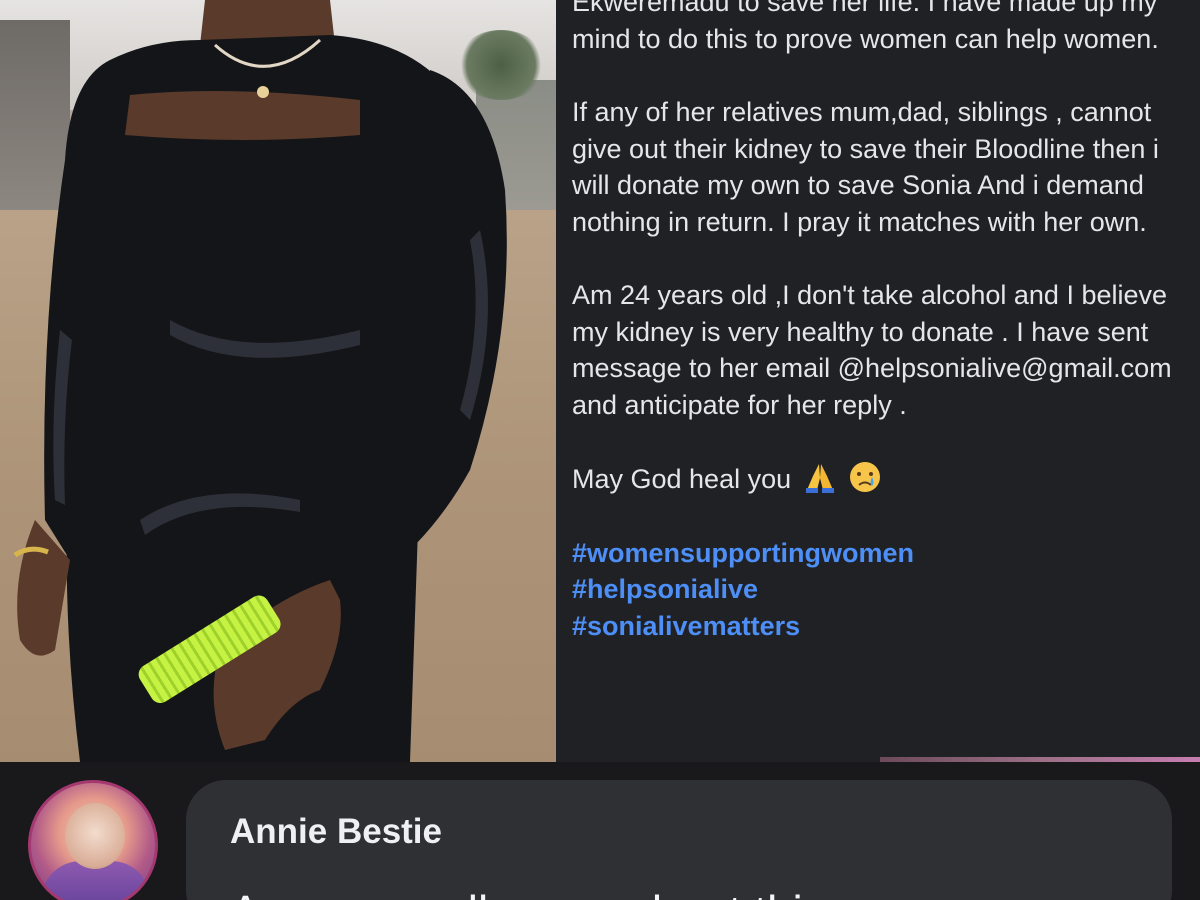 Image resolution: width=1200 pixels, height=900 pixels. Describe the element at coordinates (879, 626) in the screenshot. I see `hashtag-sonialivematters: #sonialivematters` at that location.